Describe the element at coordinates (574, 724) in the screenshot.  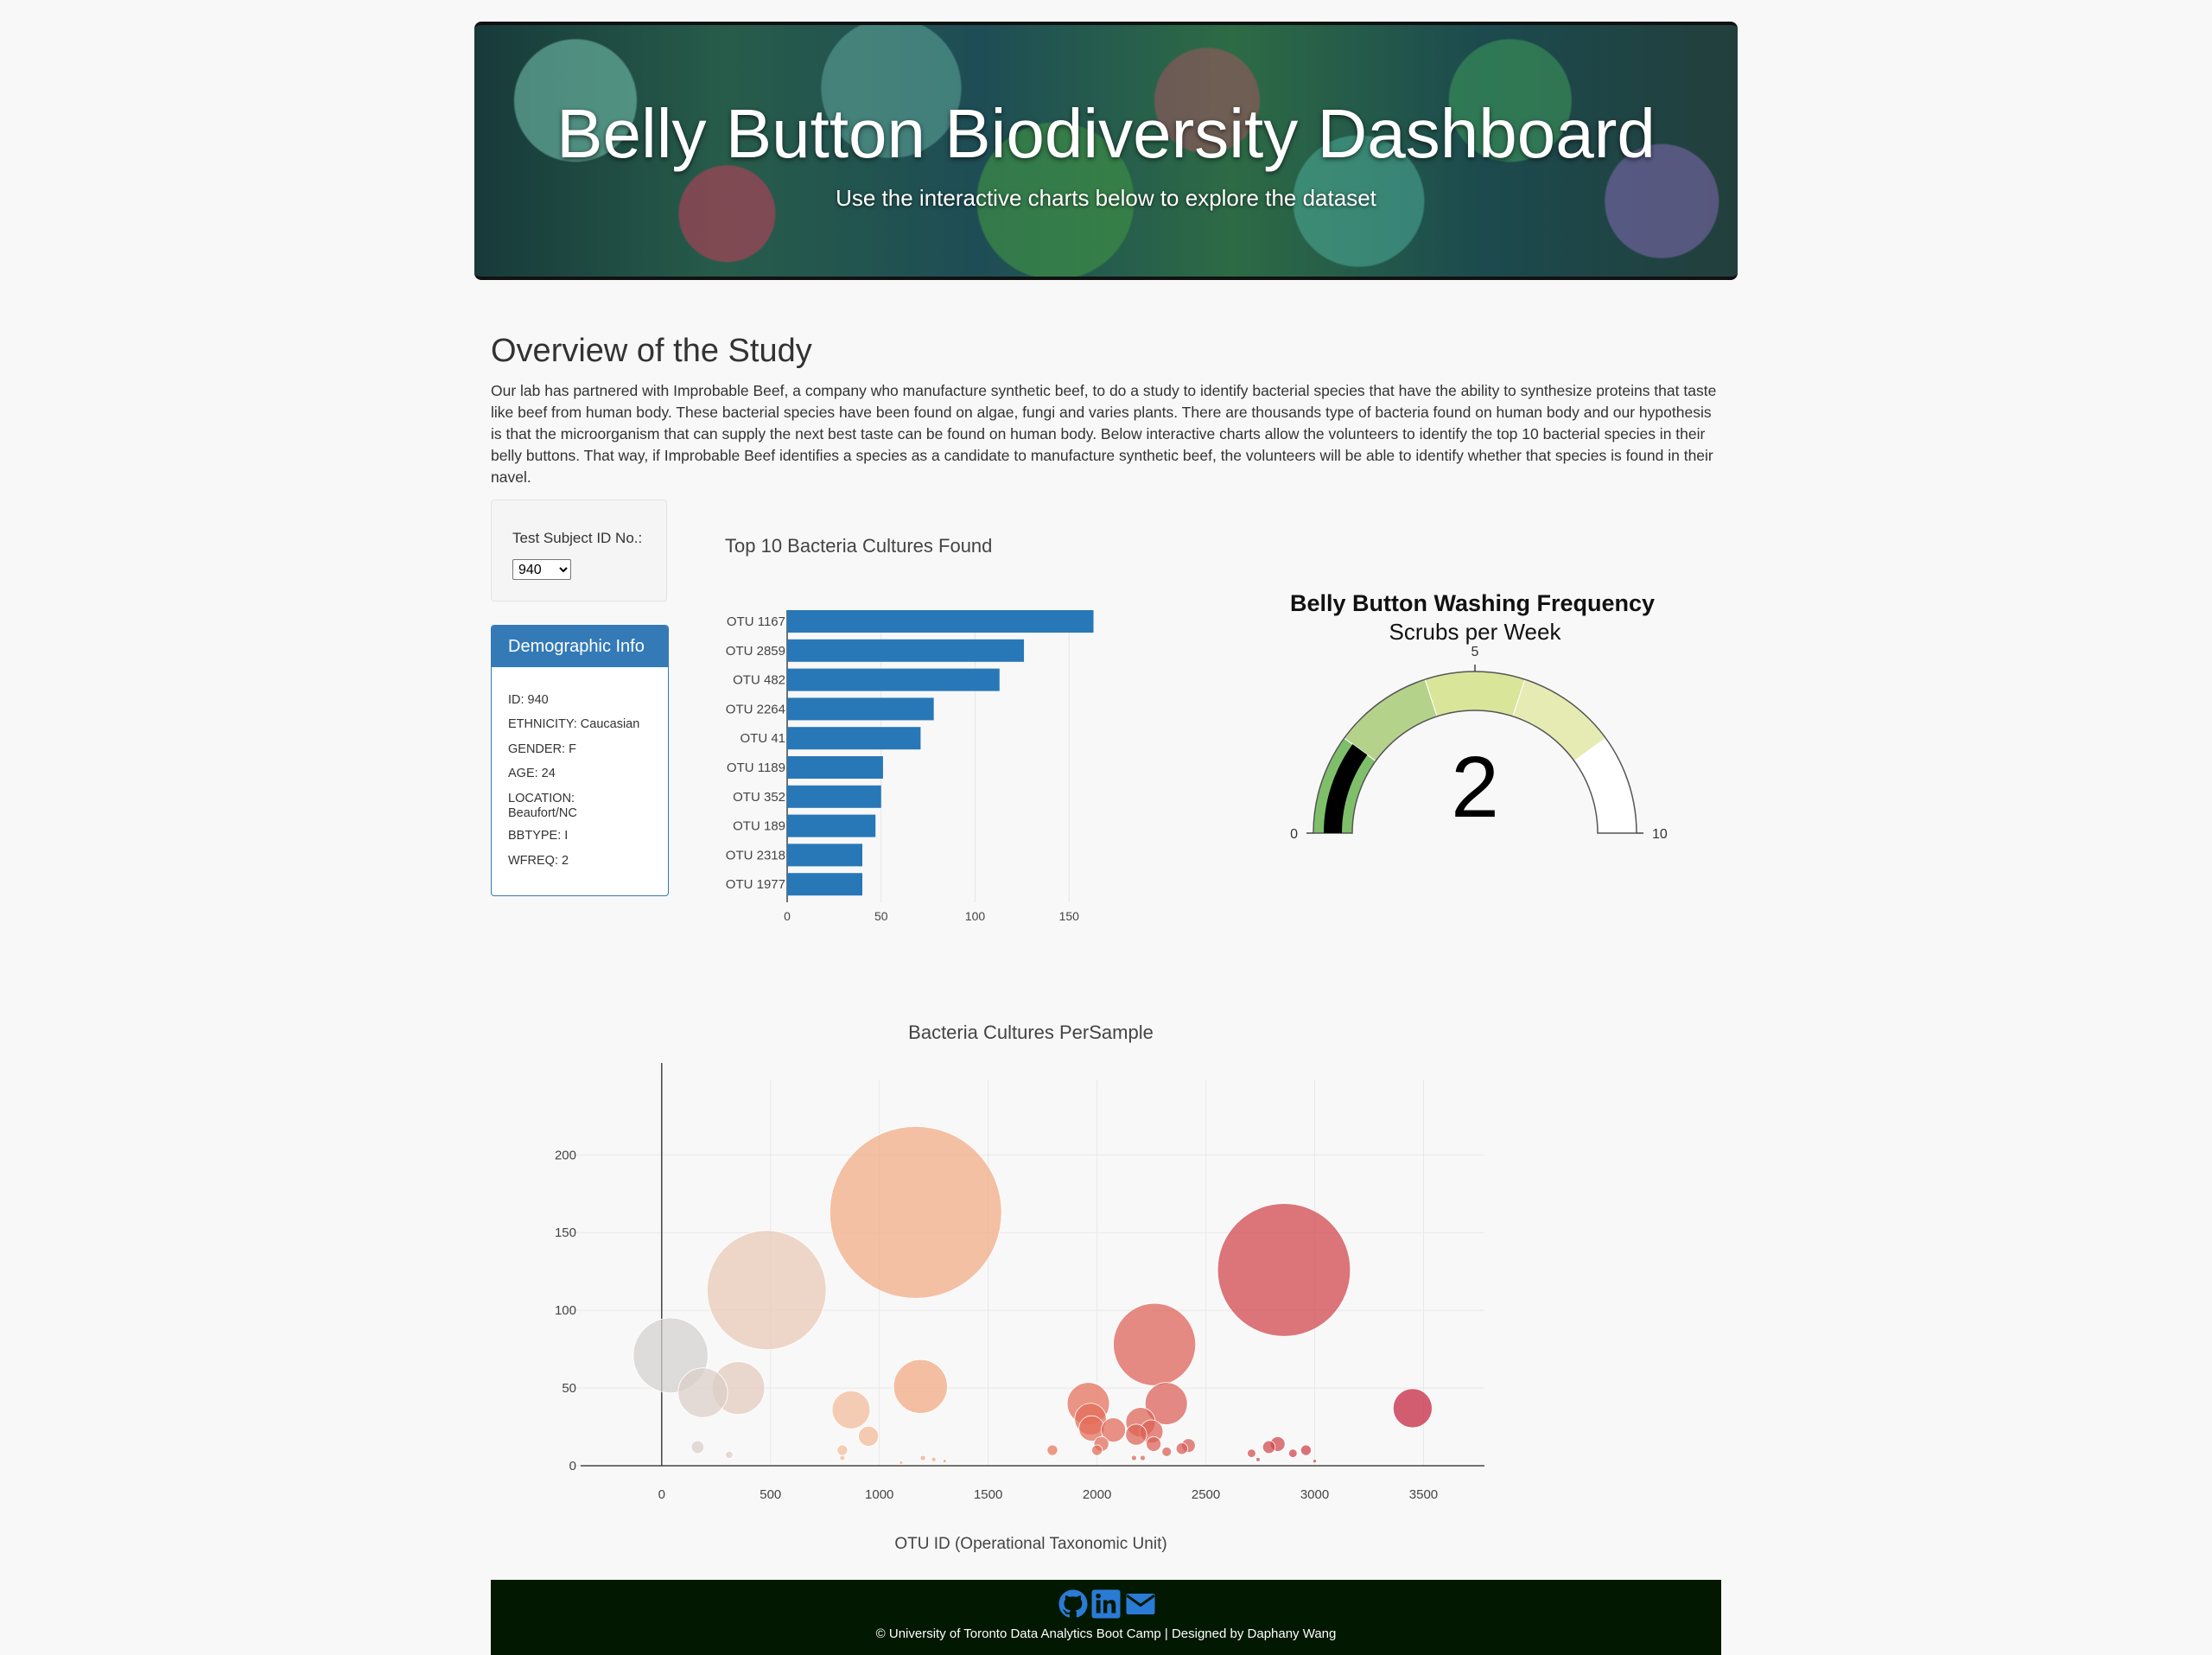
I see `demographic-ethnicity: ETHNICITY: Caucasian` at that location.